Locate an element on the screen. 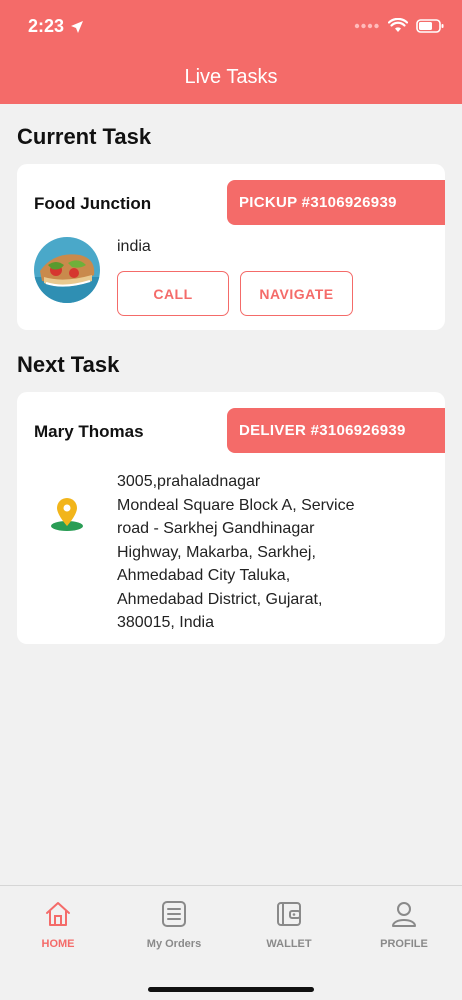 The height and width of the screenshot is (1000, 462). signal-dots-icon is located at coordinates (366, 25).